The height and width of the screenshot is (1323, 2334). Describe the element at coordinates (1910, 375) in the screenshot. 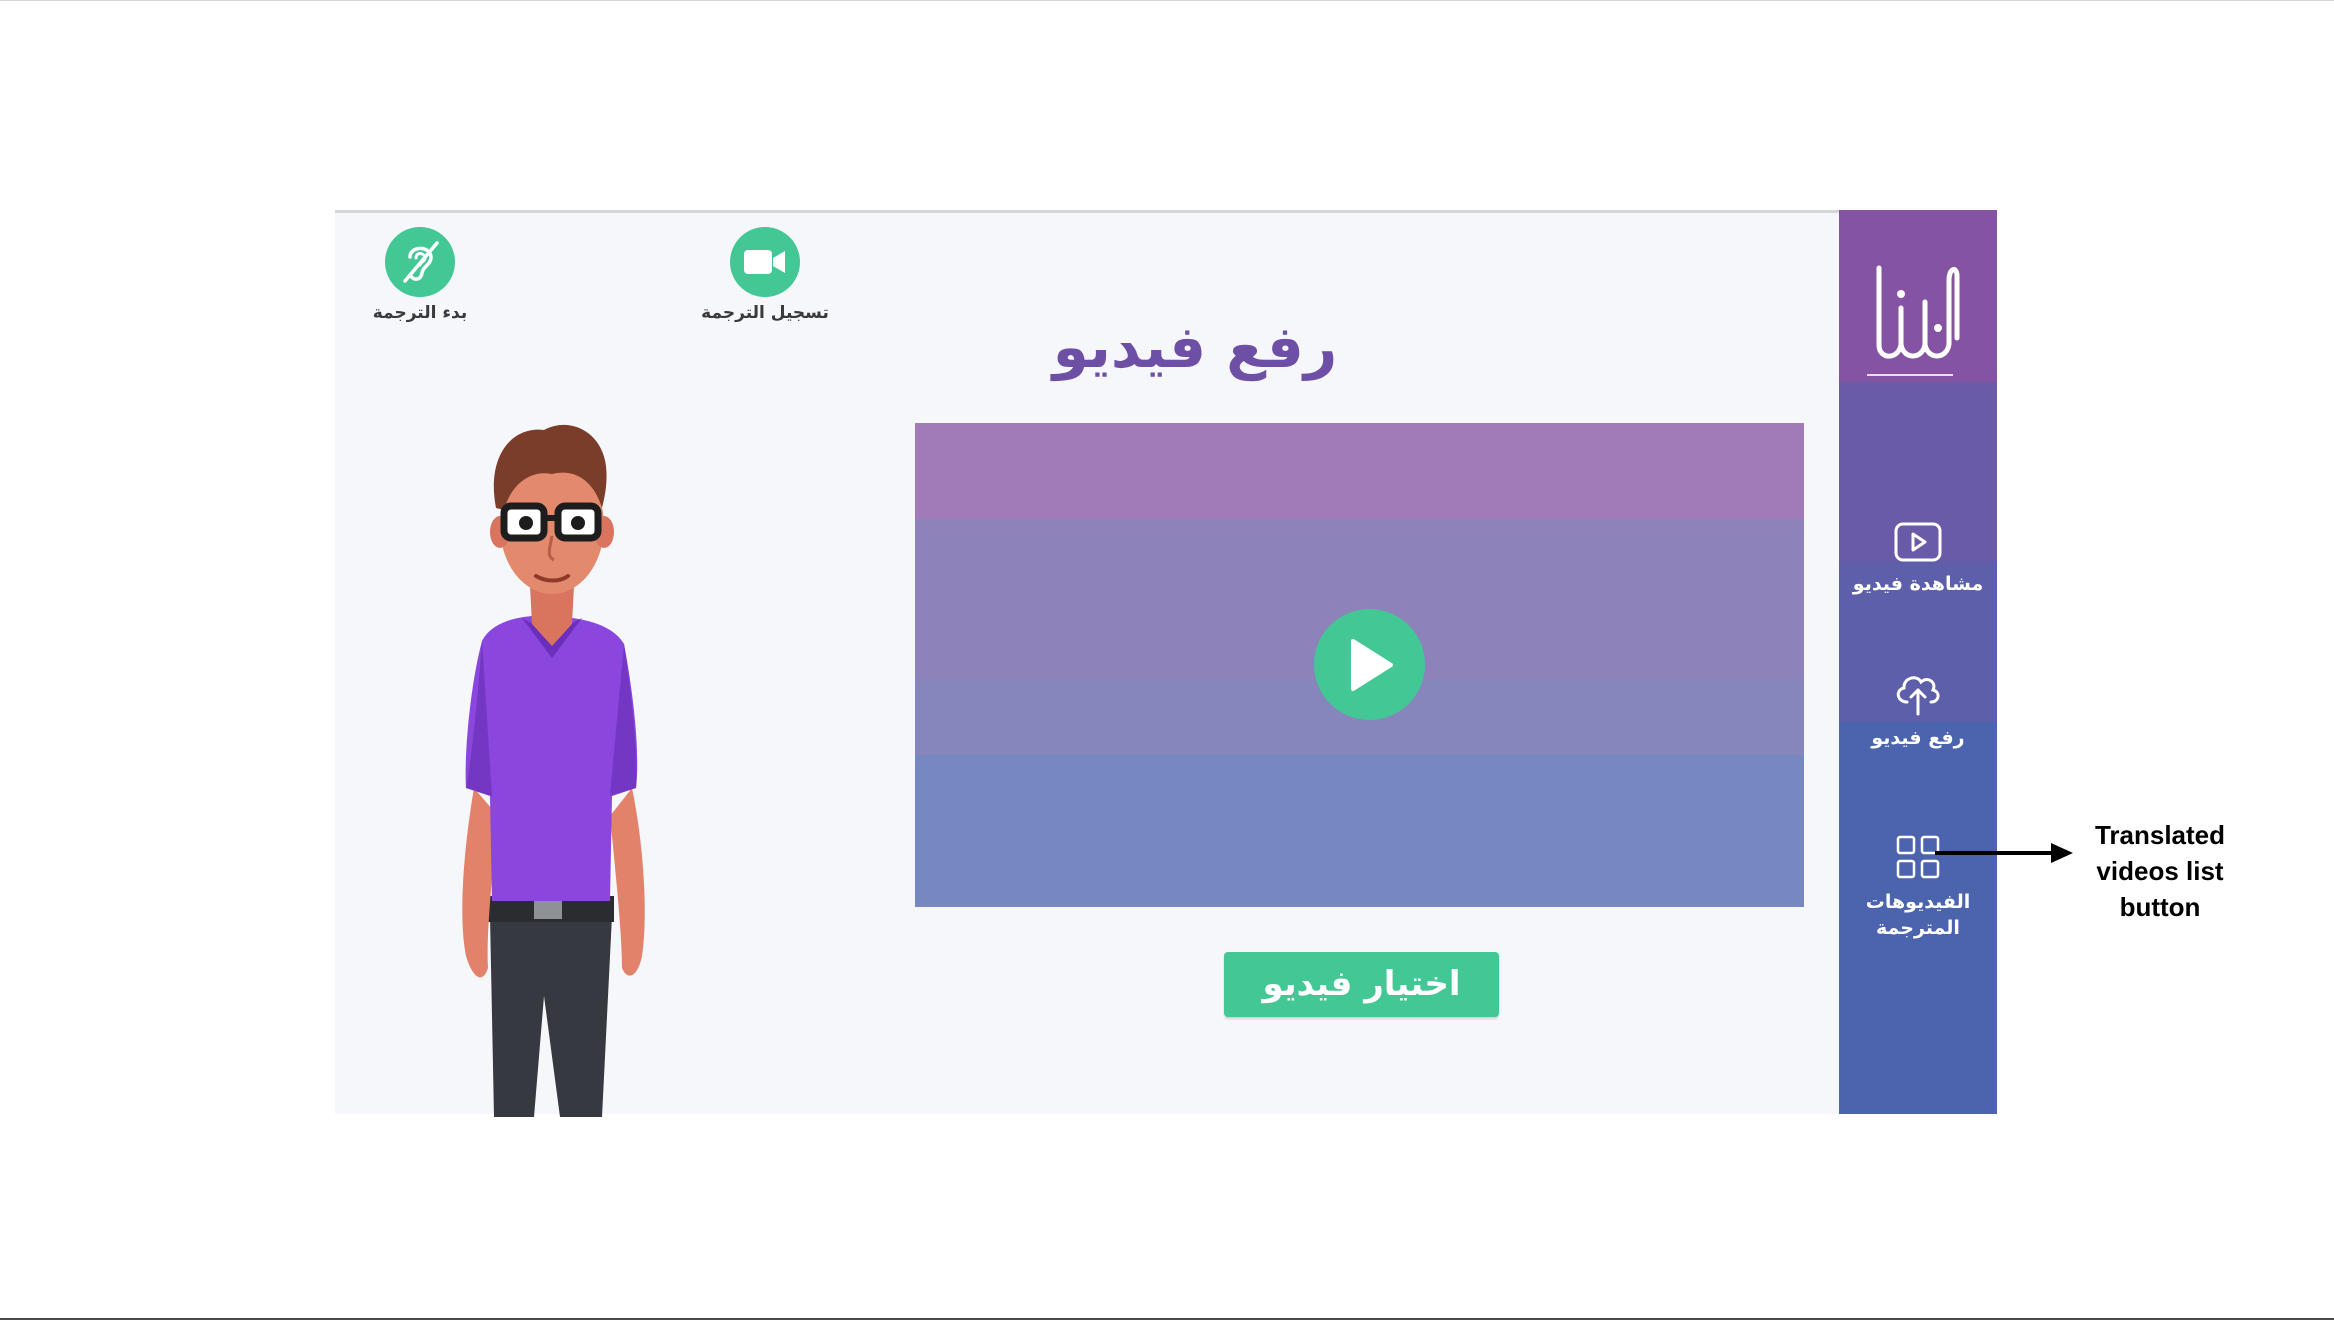

I see `logo-underline` at that location.